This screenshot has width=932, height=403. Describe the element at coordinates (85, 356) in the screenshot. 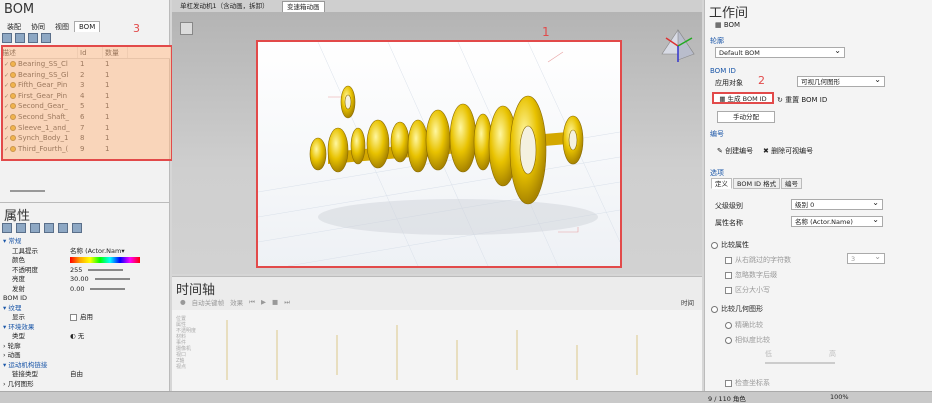

I see `section-anim: › 动画` at that location.